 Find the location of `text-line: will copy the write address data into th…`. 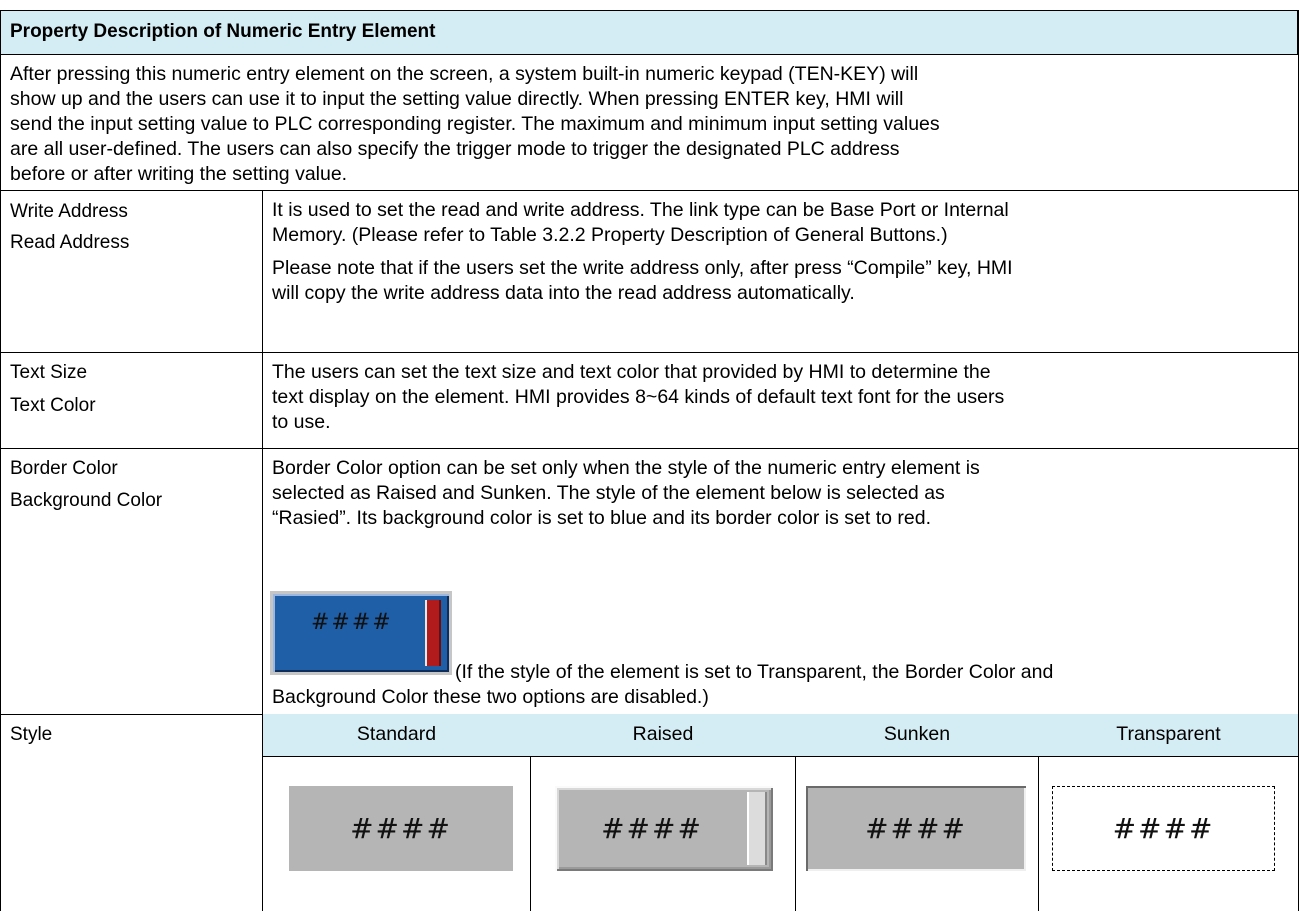

text-line: will copy the write address data into th… is located at coordinates (563, 293).